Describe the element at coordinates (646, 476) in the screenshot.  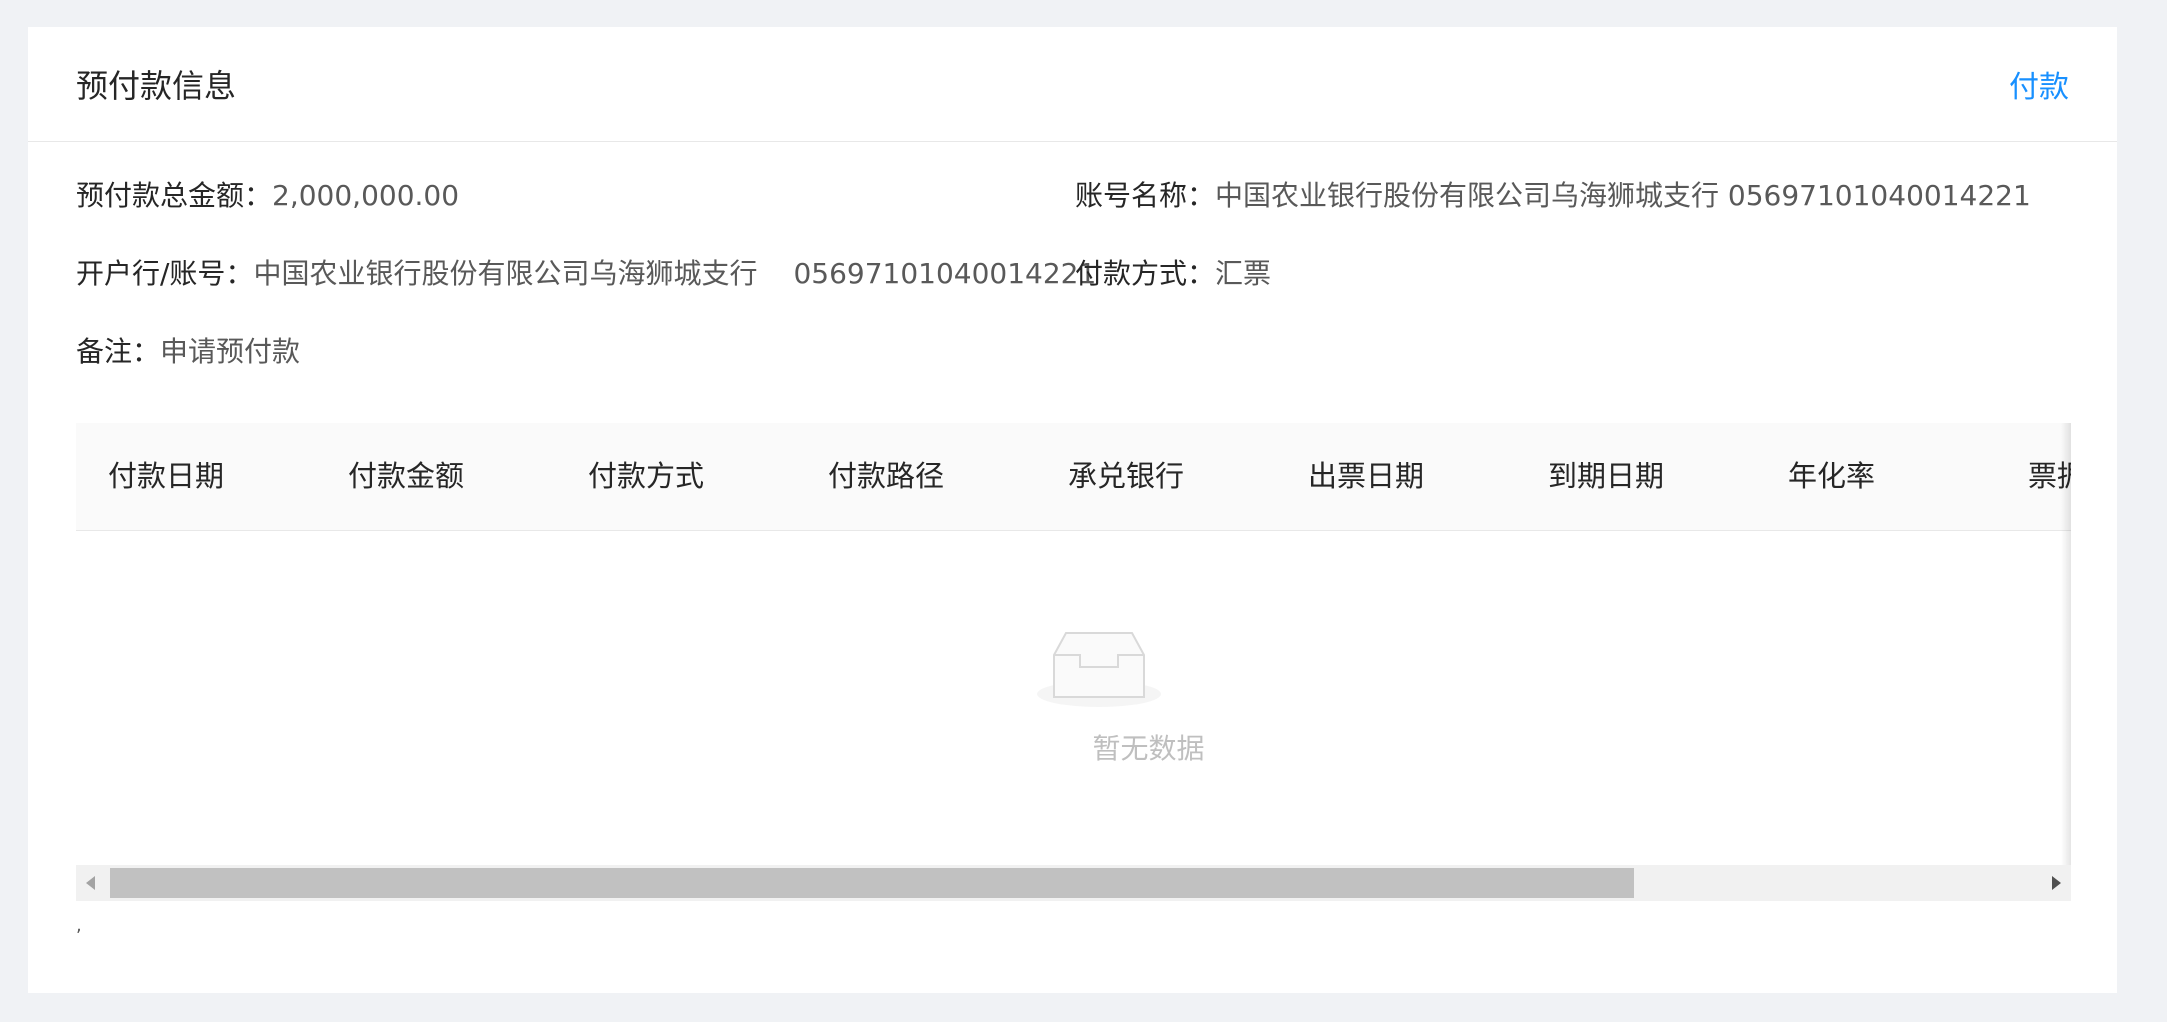
I see `column-header-payment-method: 付款方式` at that location.